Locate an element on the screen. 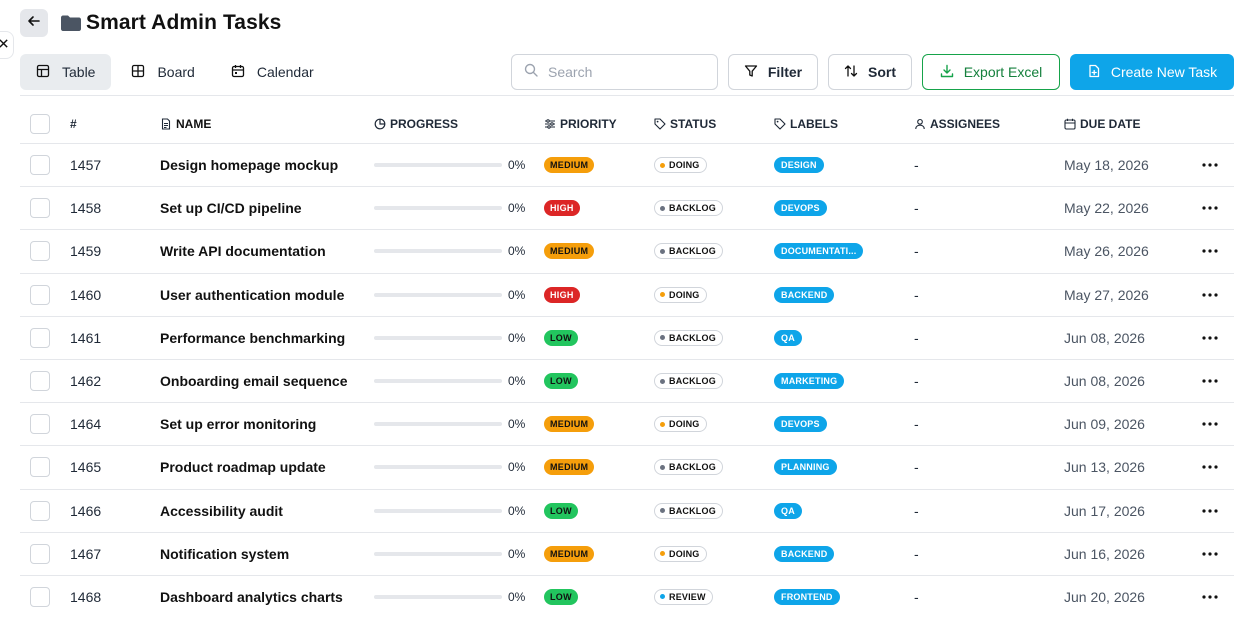 The image size is (1246, 618). col-status: STATUS is located at coordinates (685, 124).